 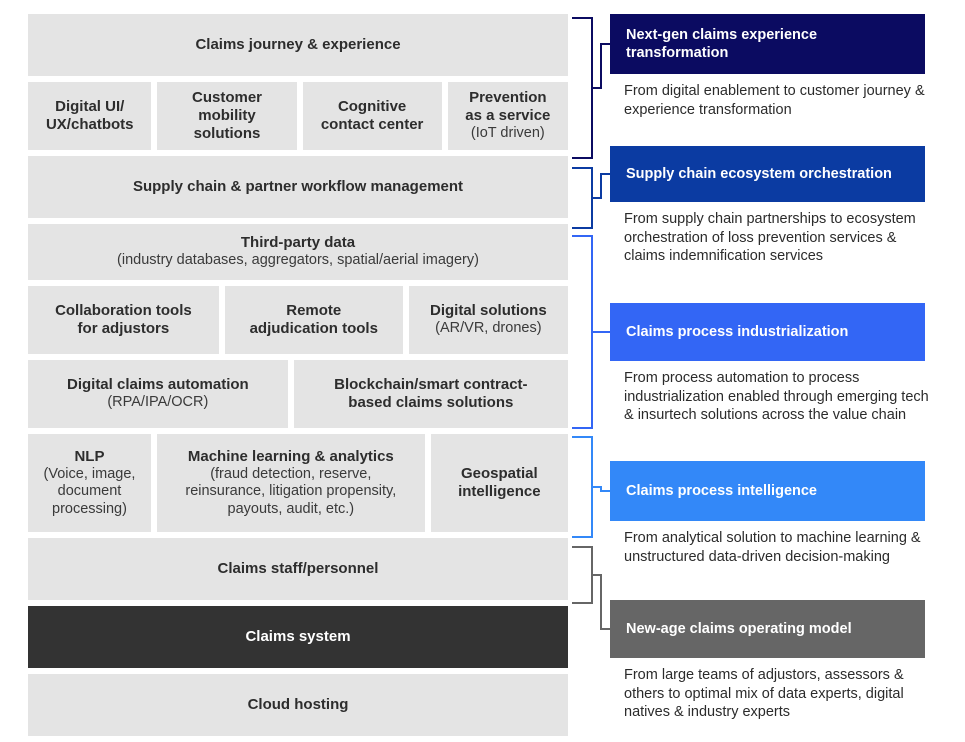 I want to click on nlp-subtitle: (Voice, image, document processing), so click(x=89, y=491).